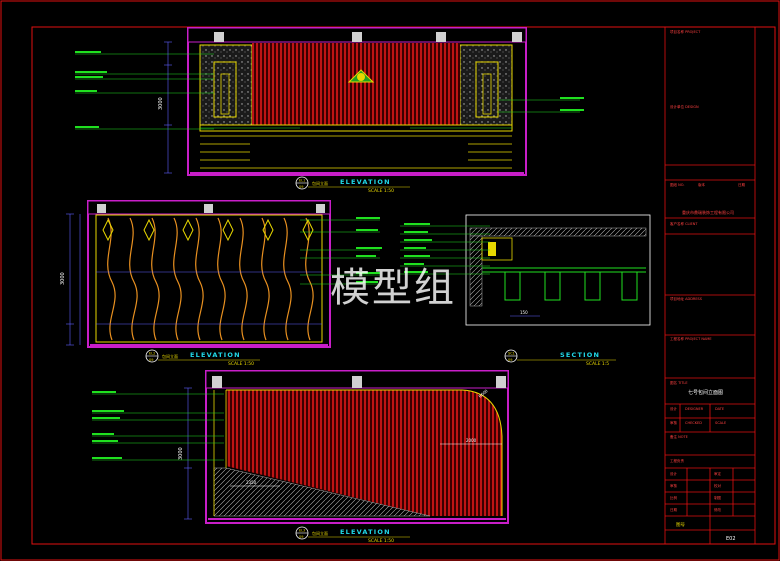  Describe the element at coordinates (365, 532) in the screenshot. I see `elevation-3-heading: ELEVATION` at that location.